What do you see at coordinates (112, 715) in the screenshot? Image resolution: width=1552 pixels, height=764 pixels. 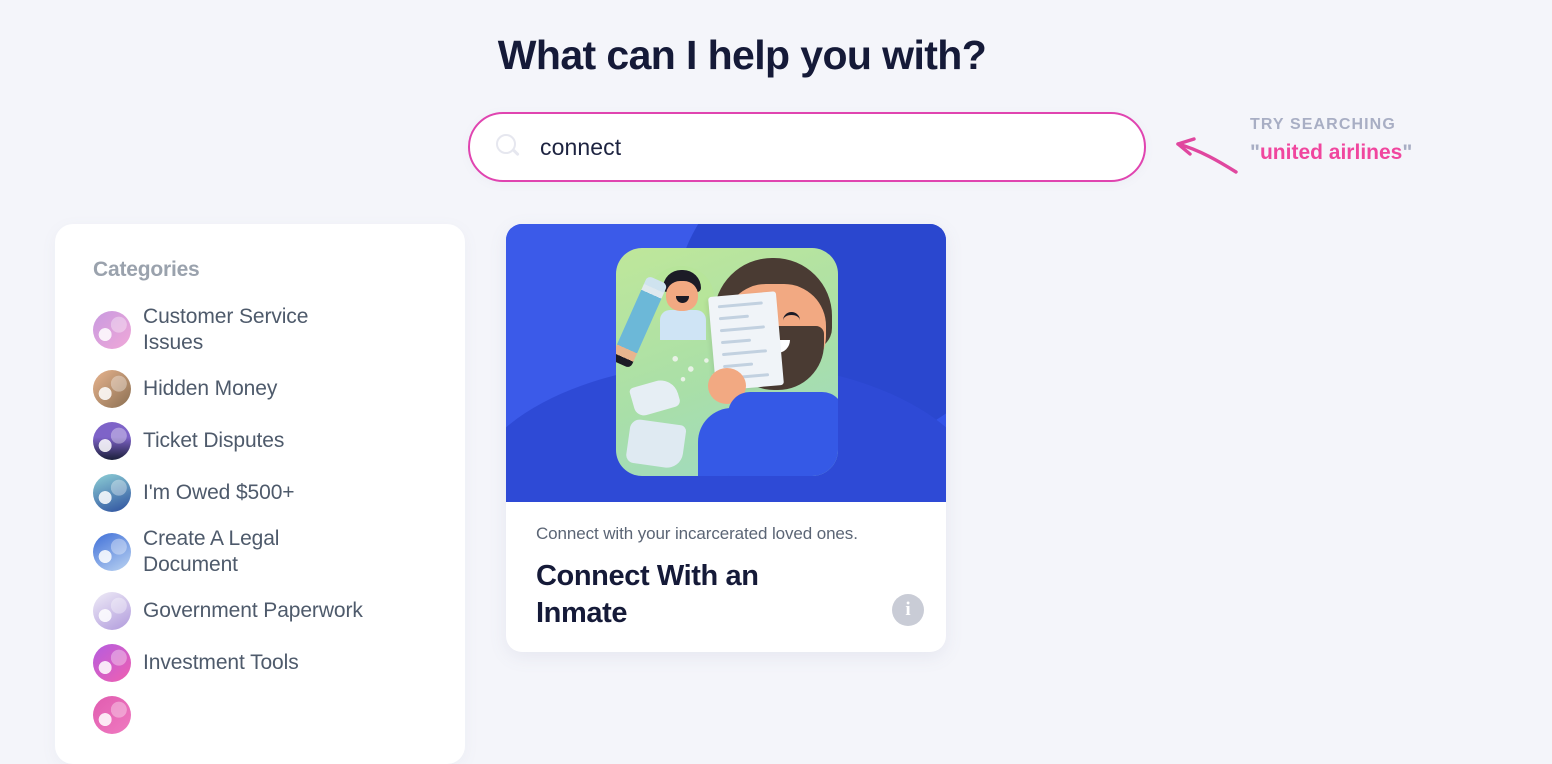 I see `partial-category-icon` at bounding box center [112, 715].